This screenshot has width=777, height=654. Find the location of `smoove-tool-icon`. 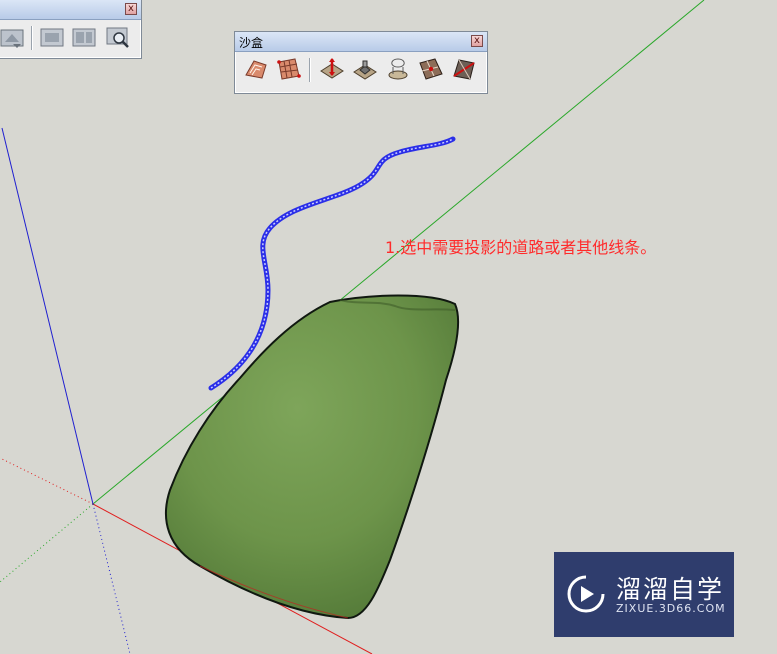

smoove-tool-icon is located at coordinates (332, 69).